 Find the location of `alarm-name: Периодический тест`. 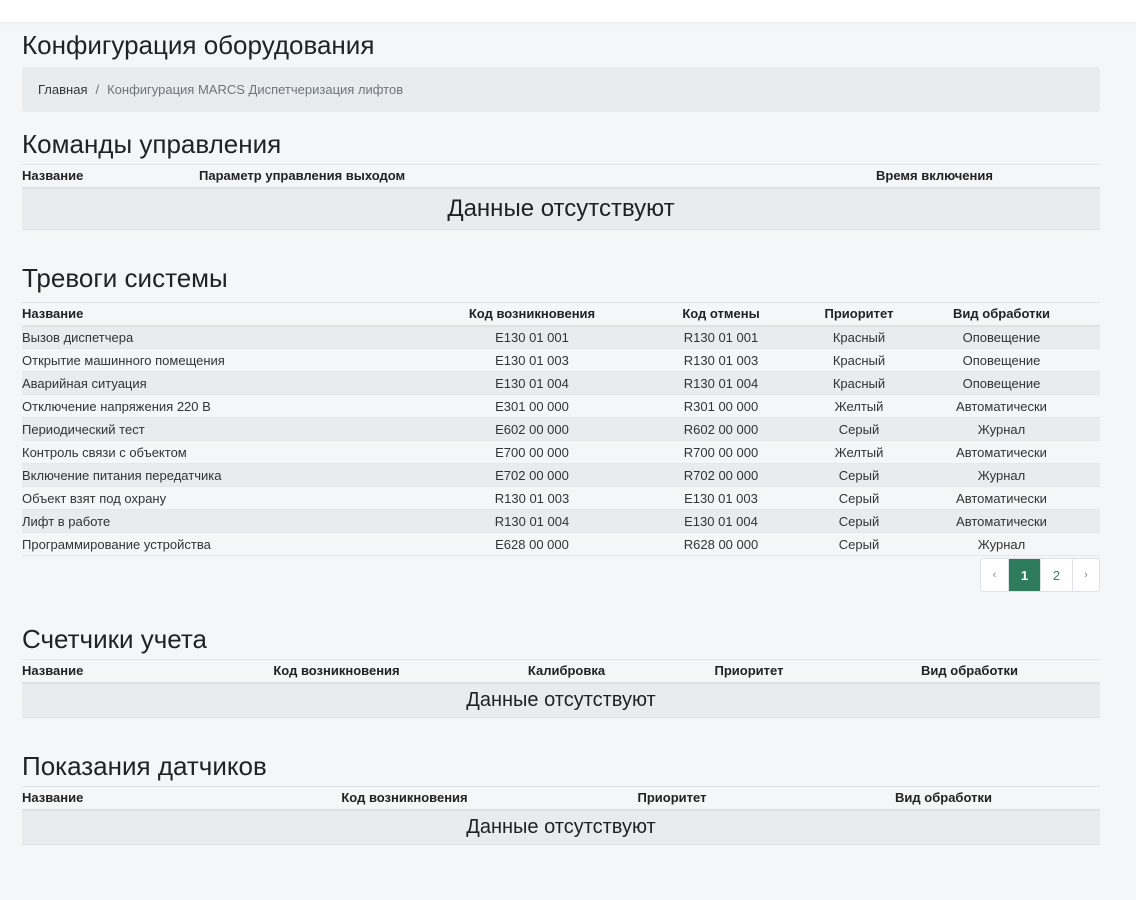

alarm-name: Периодический тест is located at coordinates (229, 429).